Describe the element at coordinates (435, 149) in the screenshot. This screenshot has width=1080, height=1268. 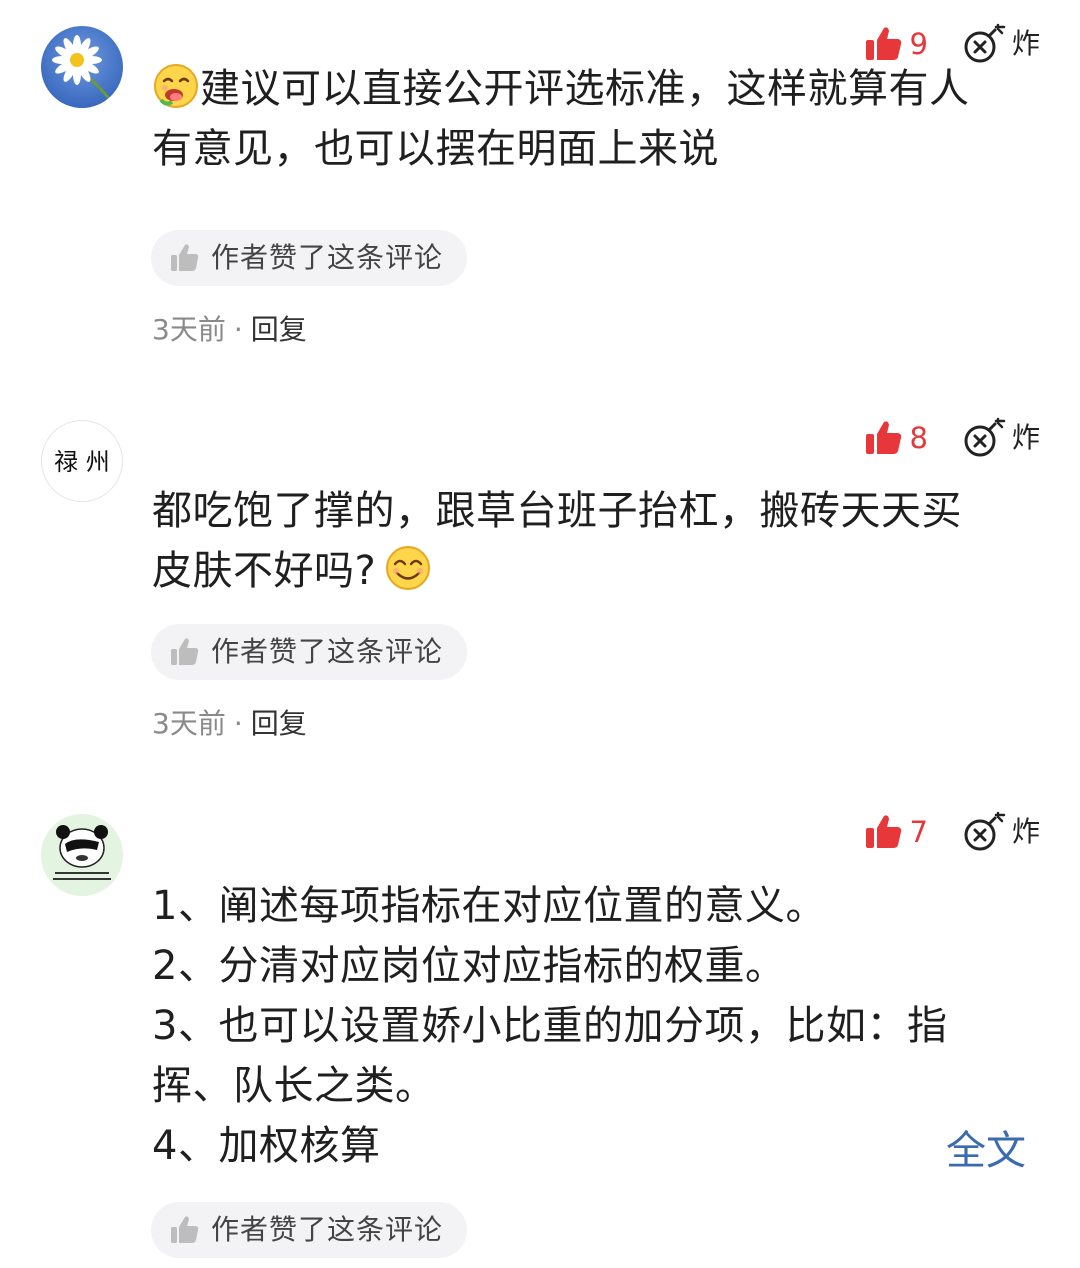
I see `comment-line: 有意见，也可以摆在明面上来说` at that location.